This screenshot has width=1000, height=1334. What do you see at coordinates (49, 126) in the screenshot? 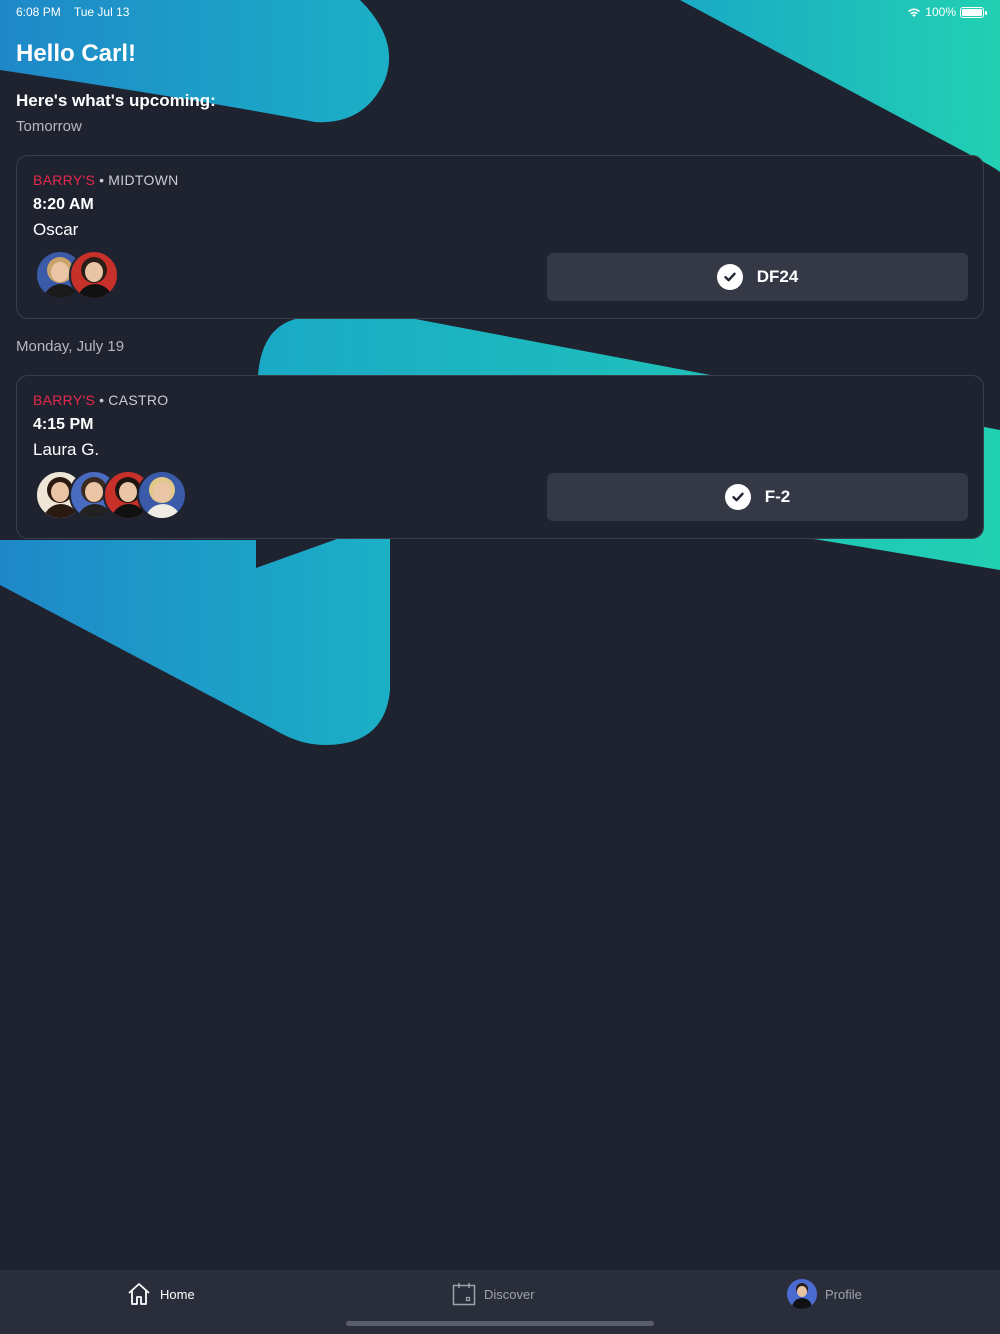
I see `section-label-tomorrow: Tomorrow` at bounding box center [49, 126].